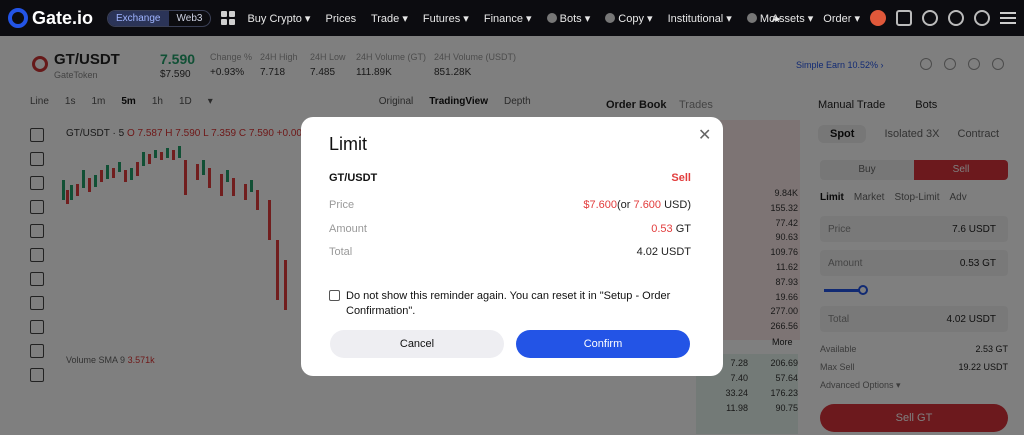 The image size is (1024, 435). What do you see at coordinates (334, 295) in the screenshot?
I see `reminder-checkbox` at bounding box center [334, 295].